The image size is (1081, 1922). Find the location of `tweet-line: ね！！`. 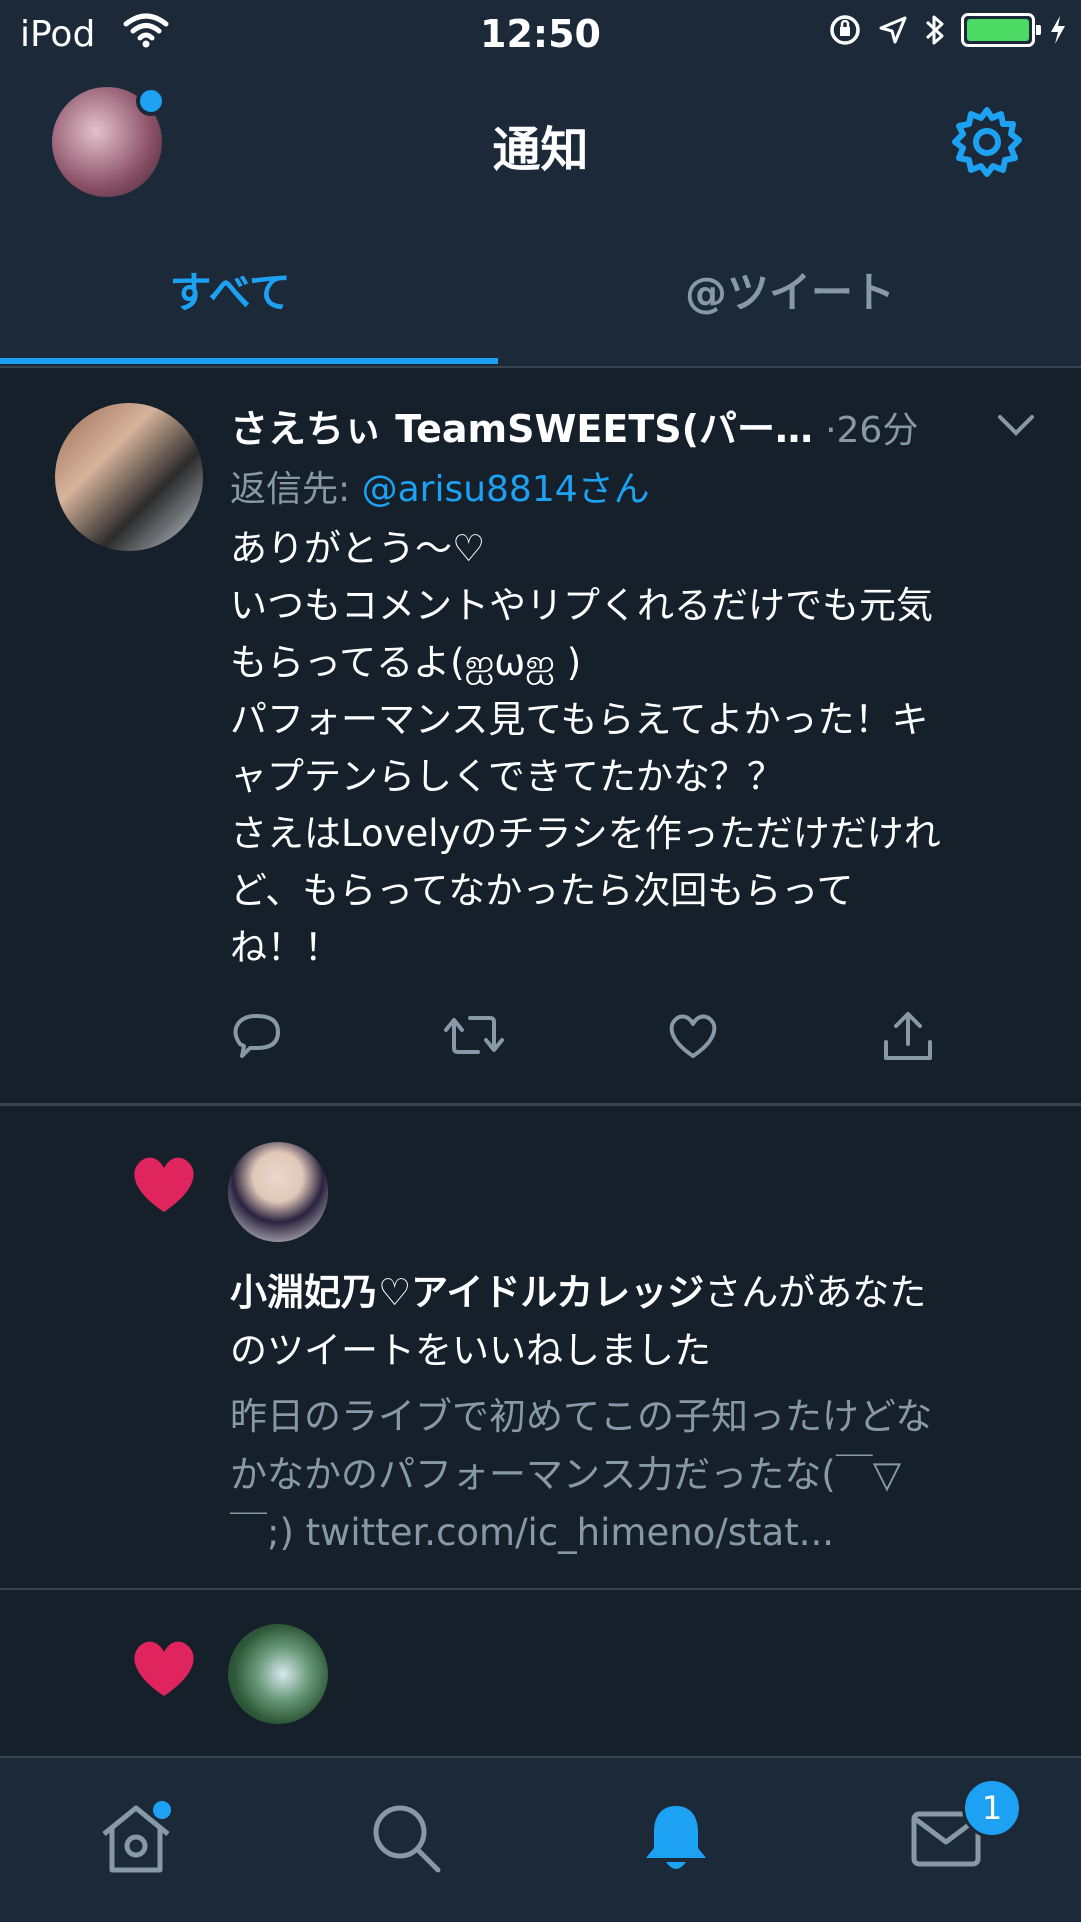

tweet-line: ね！！ is located at coordinates (285, 947).